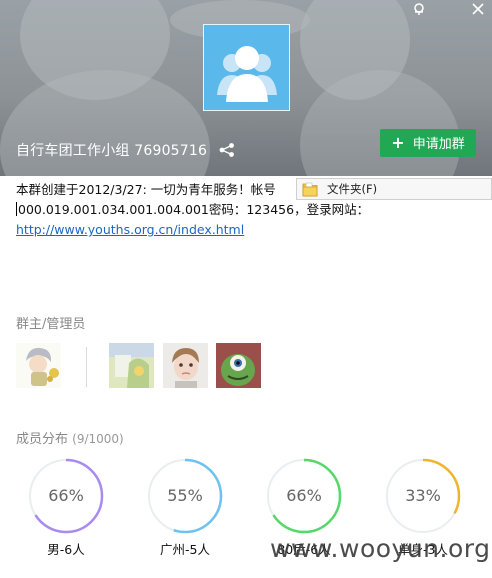 The height and width of the screenshot is (578, 492). What do you see at coordinates (438, 144) in the screenshot?
I see `join-group-label: 申请加群` at bounding box center [438, 144].